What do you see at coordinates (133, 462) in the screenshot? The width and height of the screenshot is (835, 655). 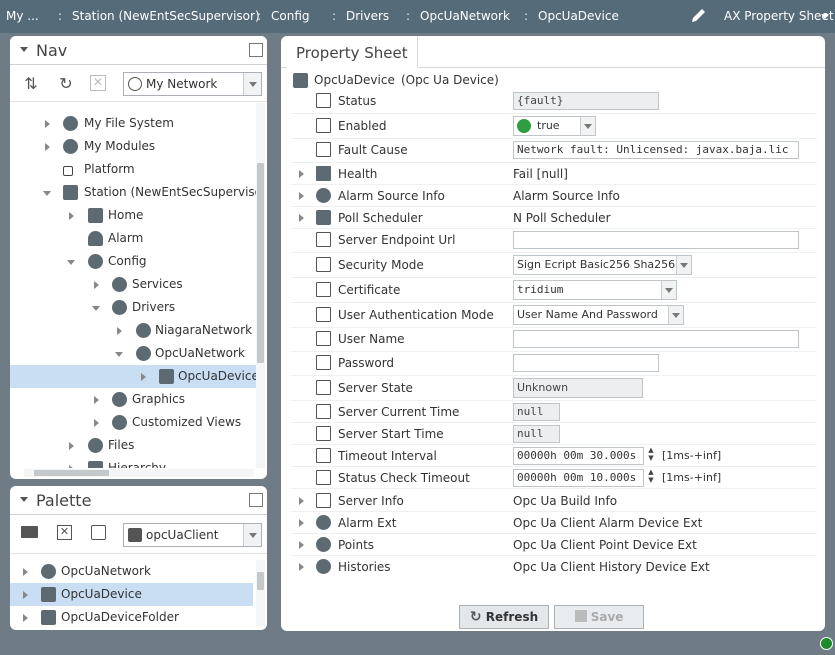 I see `tree-item-hierarchy: Hierarchy` at bounding box center [133, 462].